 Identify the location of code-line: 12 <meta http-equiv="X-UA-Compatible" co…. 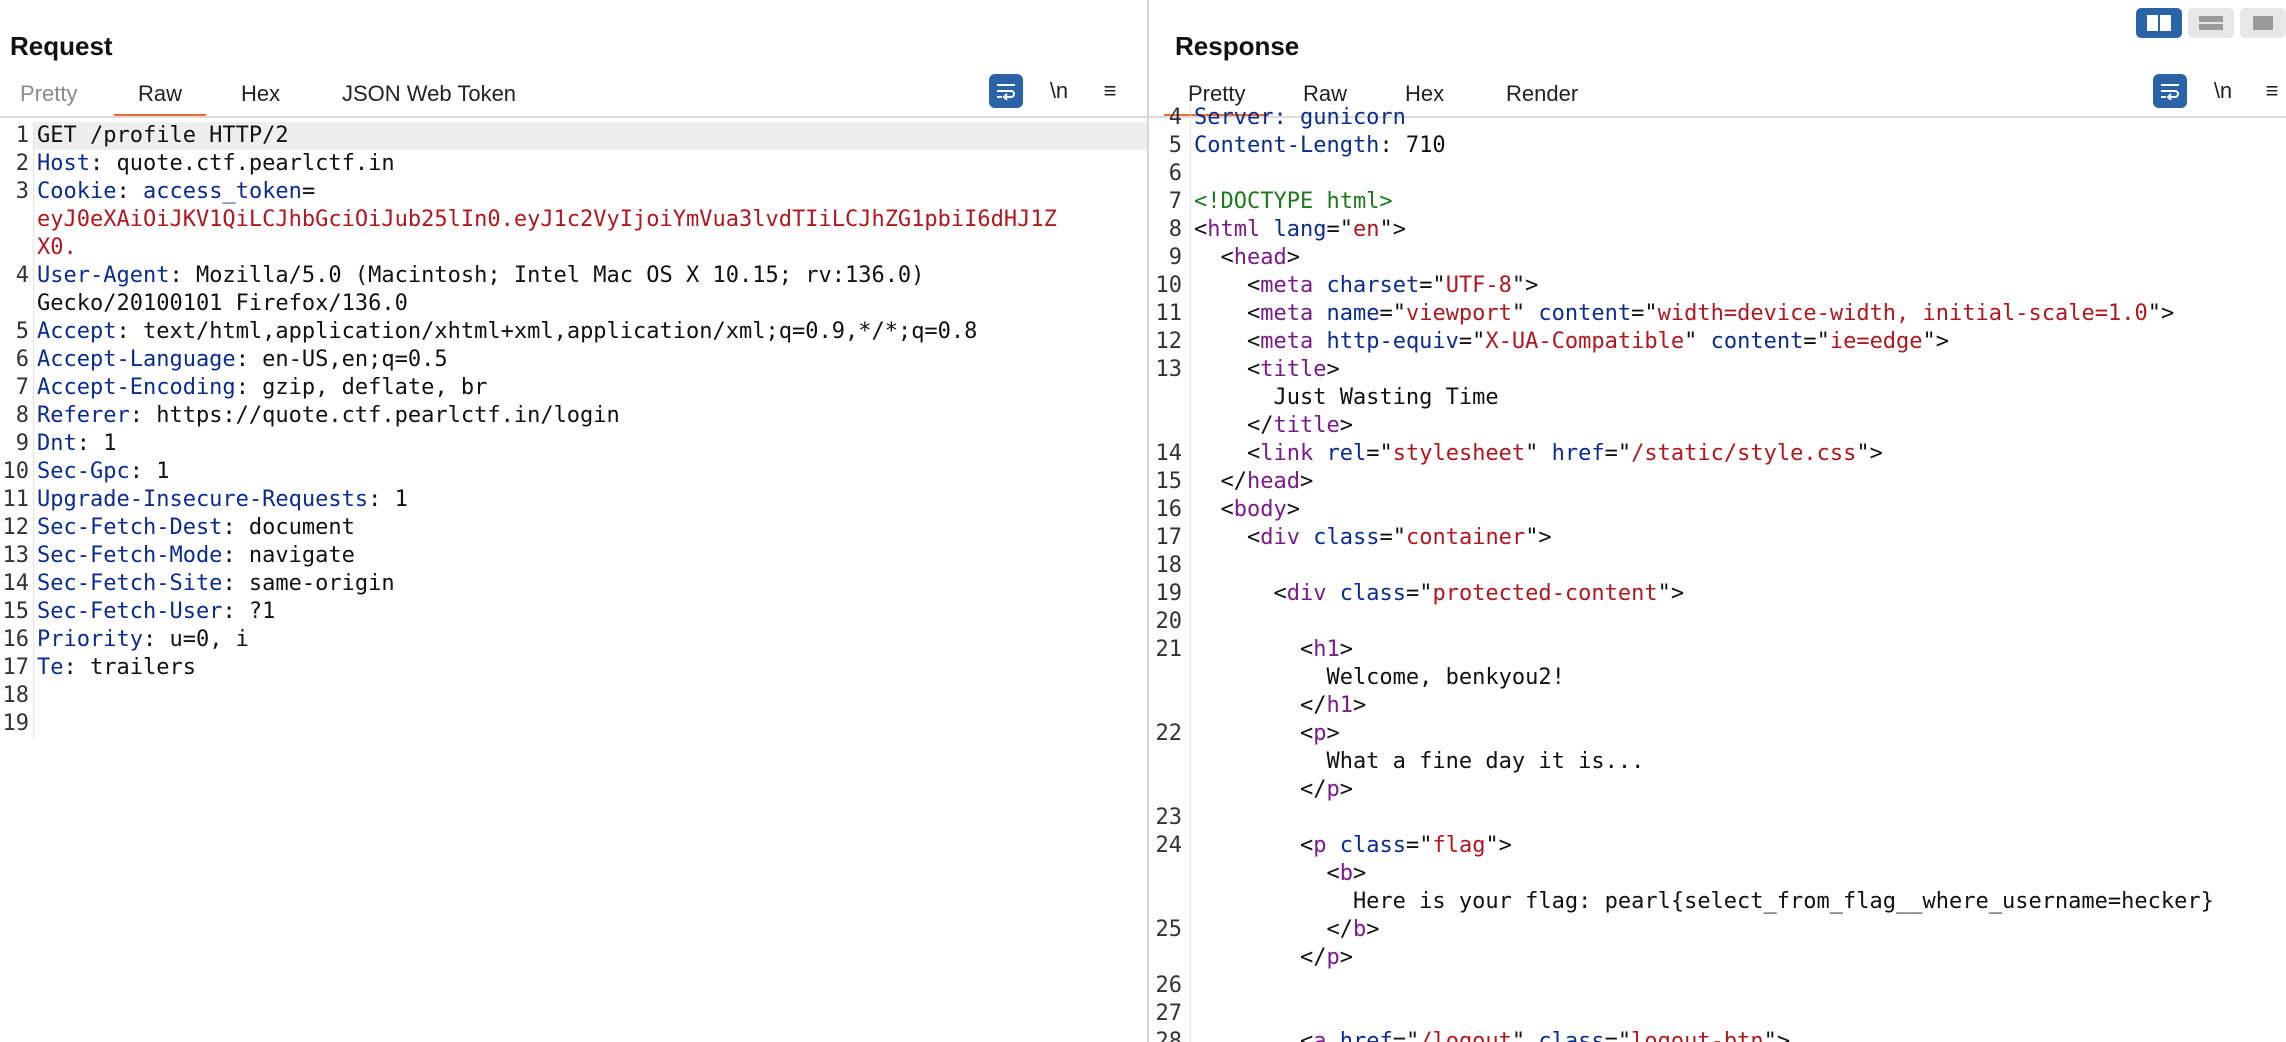
(1717, 342).